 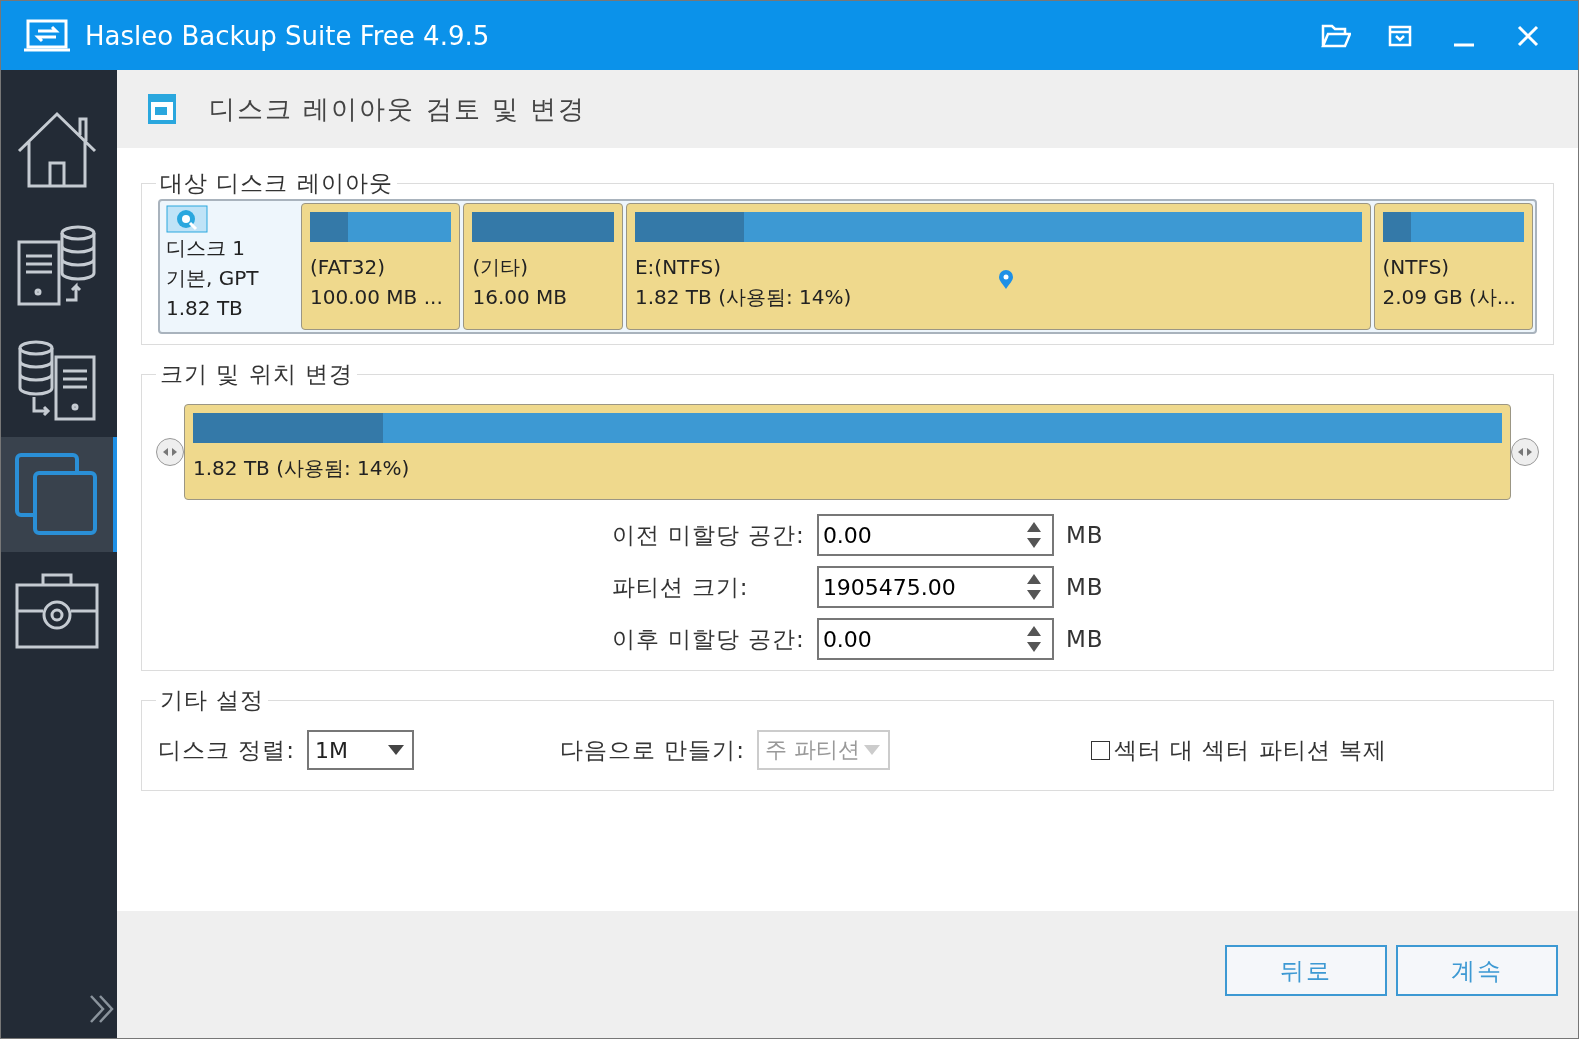 What do you see at coordinates (170, 452) in the screenshot?
I see `resize-left-handle` at bounding box center [170, 452].